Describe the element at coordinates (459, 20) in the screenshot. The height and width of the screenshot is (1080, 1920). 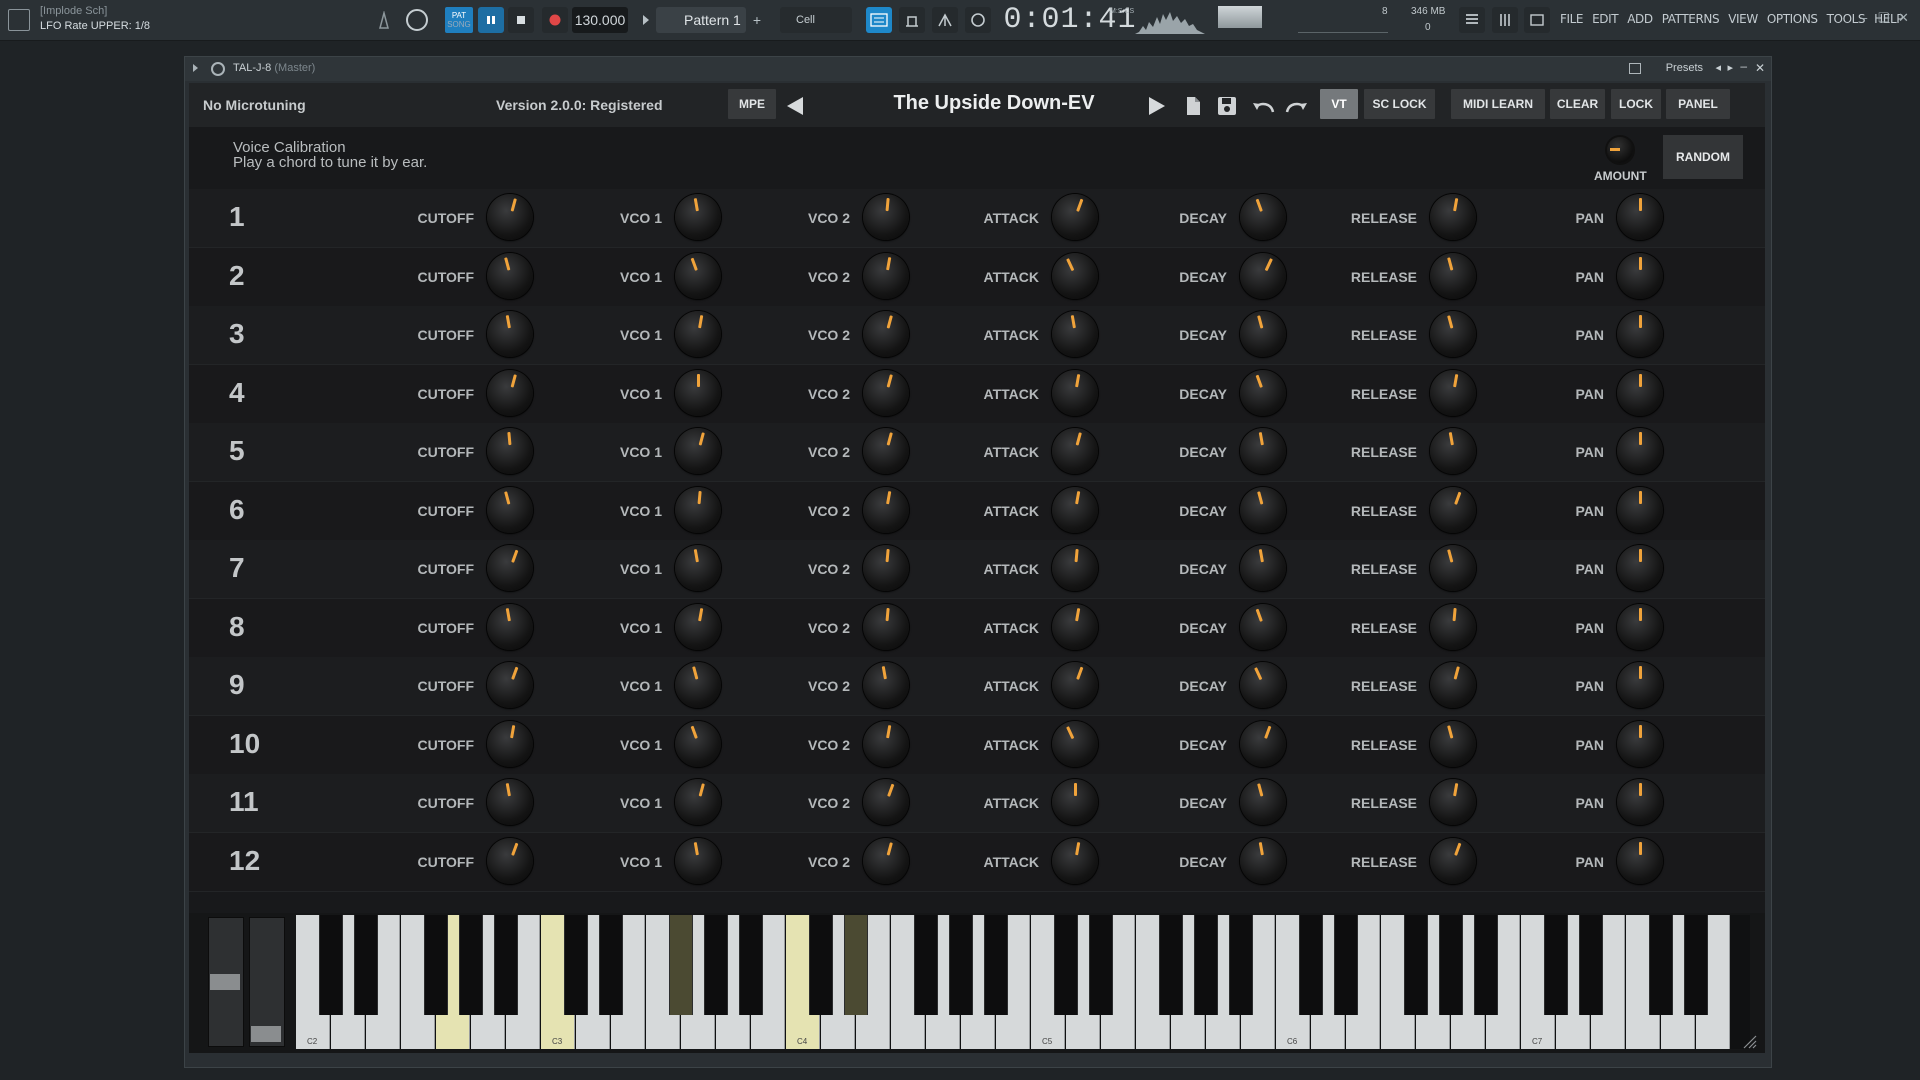
I see `pat-song-toggle: PAT SONG` at that location.